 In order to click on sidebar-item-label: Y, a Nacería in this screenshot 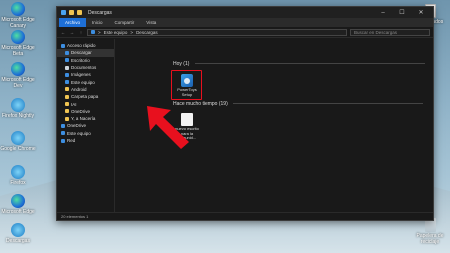, I will do `click(83, 119)`.